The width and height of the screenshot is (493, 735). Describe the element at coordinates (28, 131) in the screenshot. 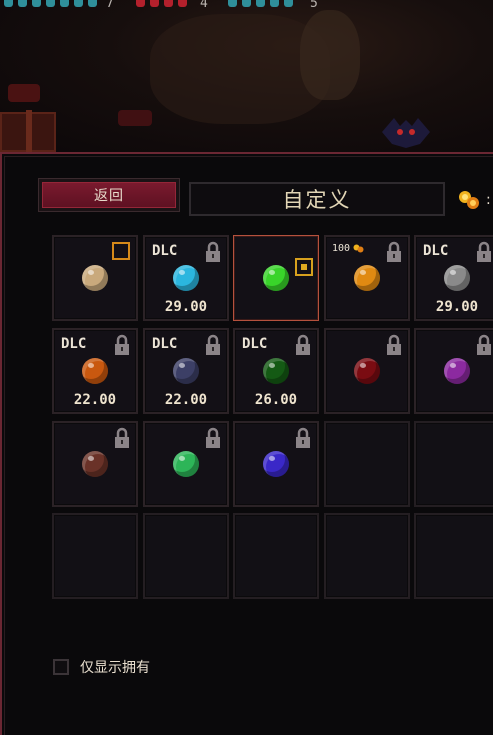

I see `background-crate` at that location.